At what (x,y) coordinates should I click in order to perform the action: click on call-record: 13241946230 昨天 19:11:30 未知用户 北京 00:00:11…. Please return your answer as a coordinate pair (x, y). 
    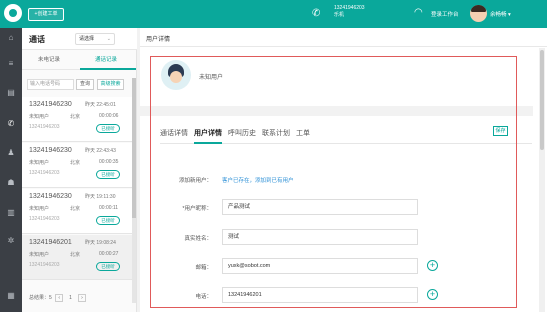
    Looking at the image, I should click on (77, 211).